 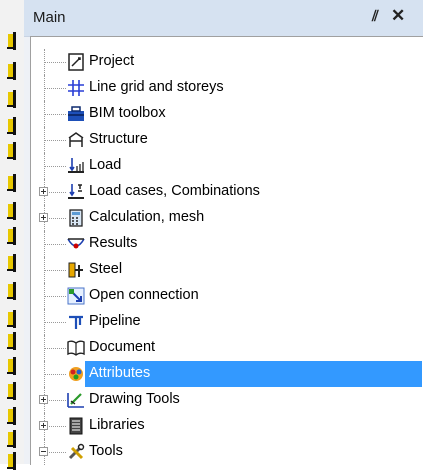 What do you see at coordinates (12, 126) in the screenshot?
I see `tool-d-icon` at bounding box center [12, 126].